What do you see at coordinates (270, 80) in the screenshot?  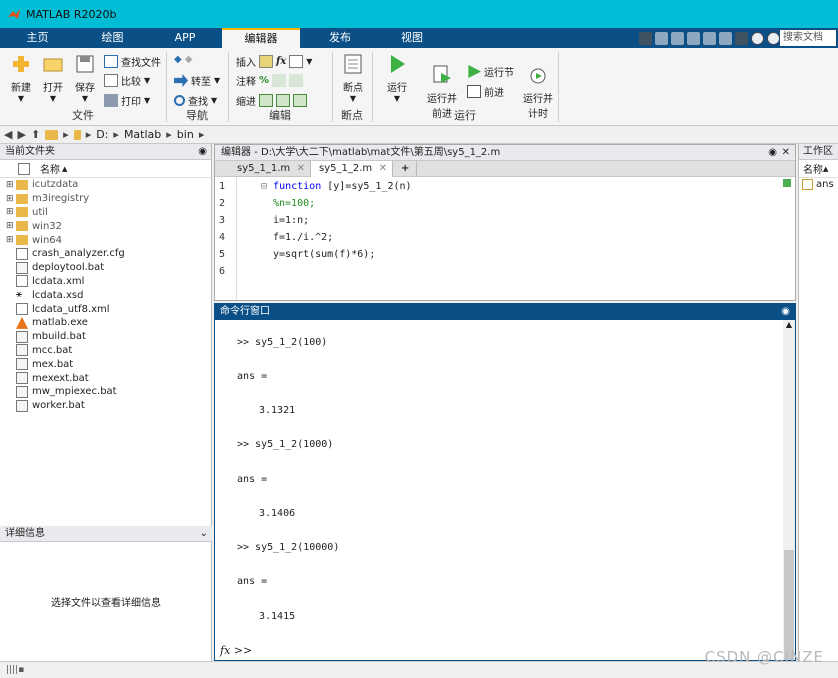 I see `comment-button: 注释 %` at bounding box center [270, 80].